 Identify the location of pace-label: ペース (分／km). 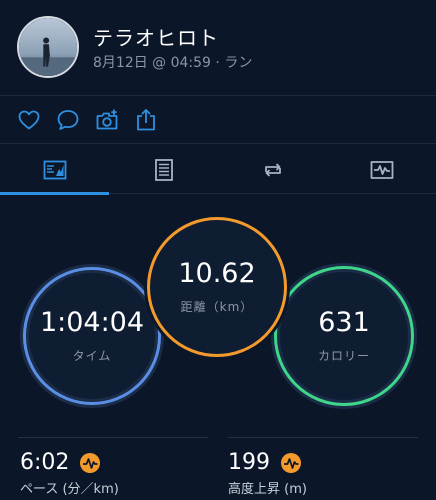
(69, 489).